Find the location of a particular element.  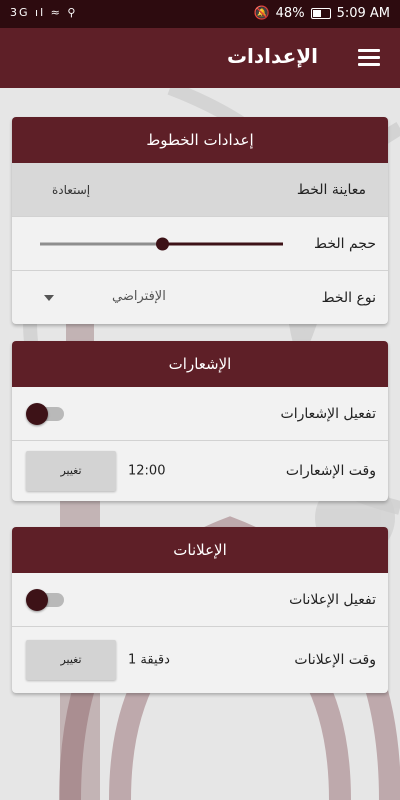

battery-percent: 48% is located at coordinates (290, 13).